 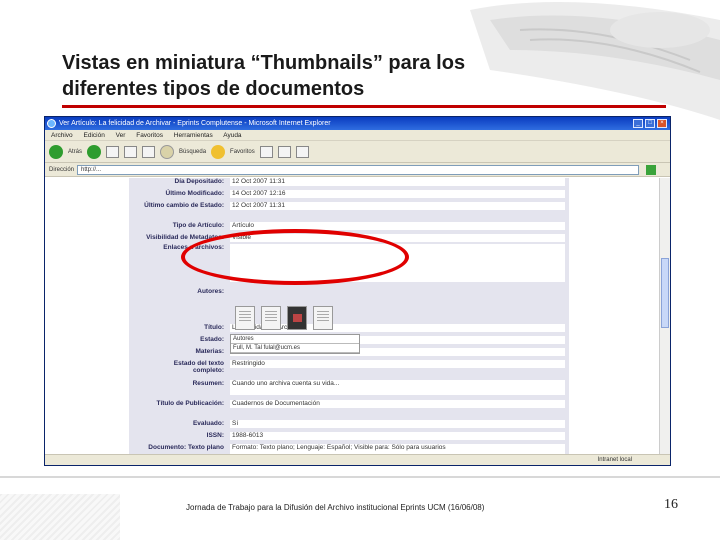 What do you see at coordinates (284, 318) in the screenshot?
I see `file-thumbnails` at bounding box center [284, 318].